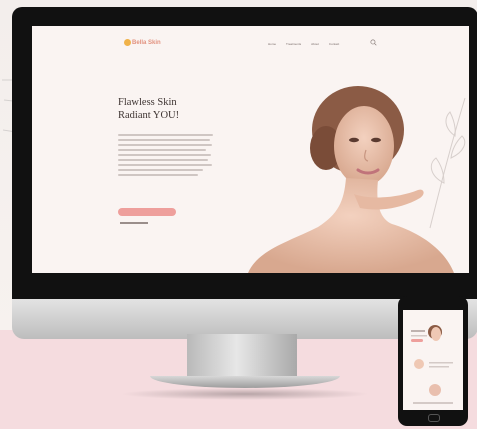  What do you see at coordinates (127, 42) in the screenshot?
I see `logo-icon` at bounding box center [127, 42].